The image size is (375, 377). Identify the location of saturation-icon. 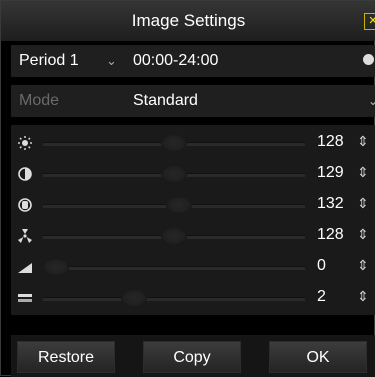
(25, 205).